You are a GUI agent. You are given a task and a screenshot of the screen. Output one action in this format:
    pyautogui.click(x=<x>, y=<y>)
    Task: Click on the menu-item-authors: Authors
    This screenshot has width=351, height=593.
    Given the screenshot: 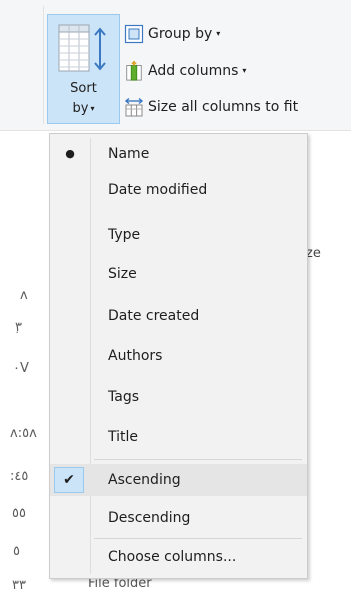 What is the action you would take?
    pyautogui.click(x=178, y=356)
    